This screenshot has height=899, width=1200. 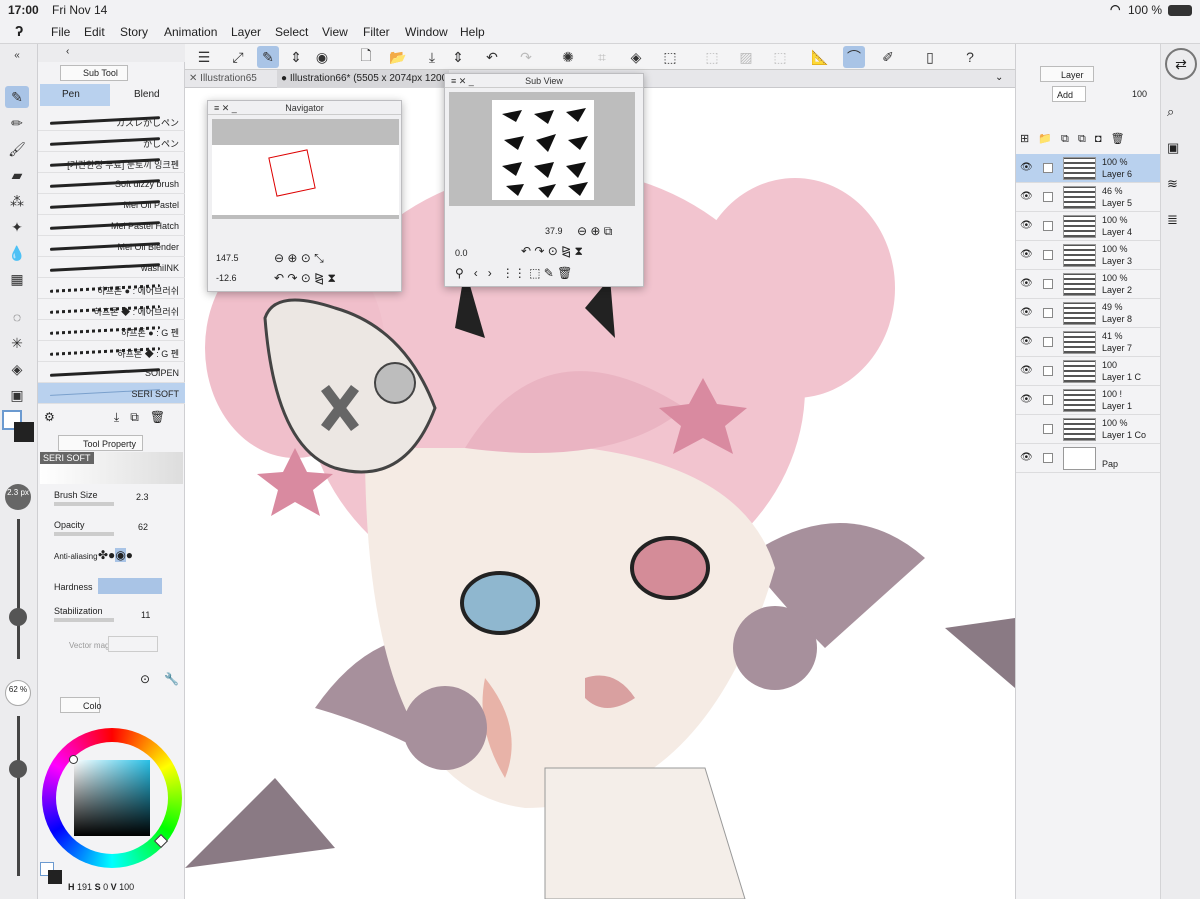 I want to click on layer-row: 👁 41 % Layer 7, so click(x=1088, y=342).